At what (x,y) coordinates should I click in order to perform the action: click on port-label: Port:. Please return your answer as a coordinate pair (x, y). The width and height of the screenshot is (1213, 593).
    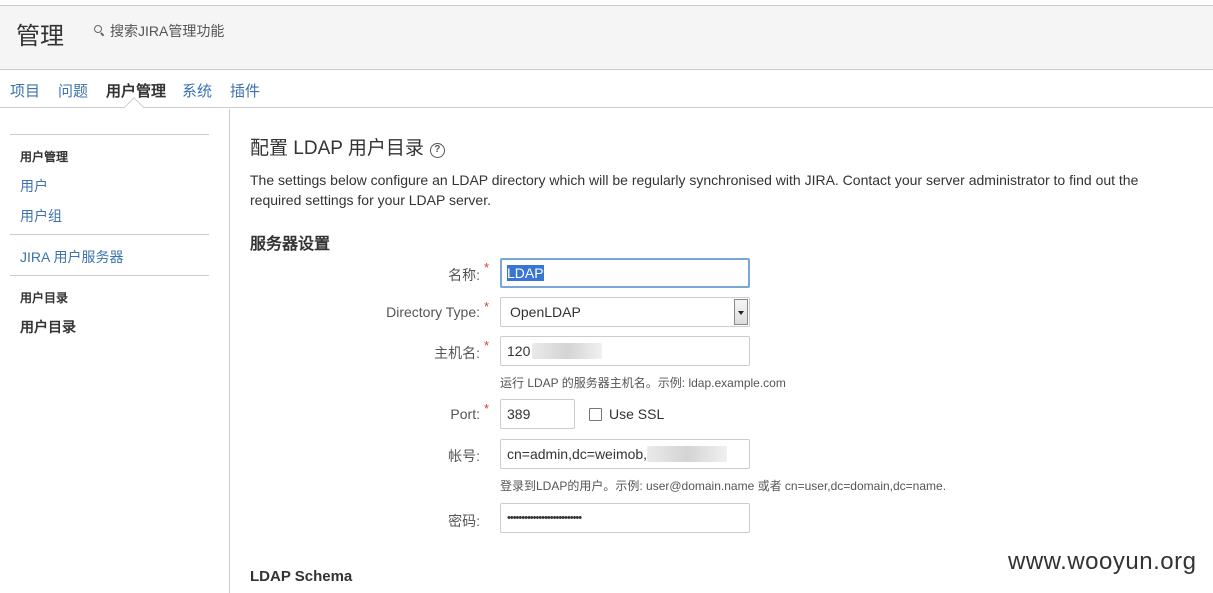
    Looking at the image, I should click on (465, 414).